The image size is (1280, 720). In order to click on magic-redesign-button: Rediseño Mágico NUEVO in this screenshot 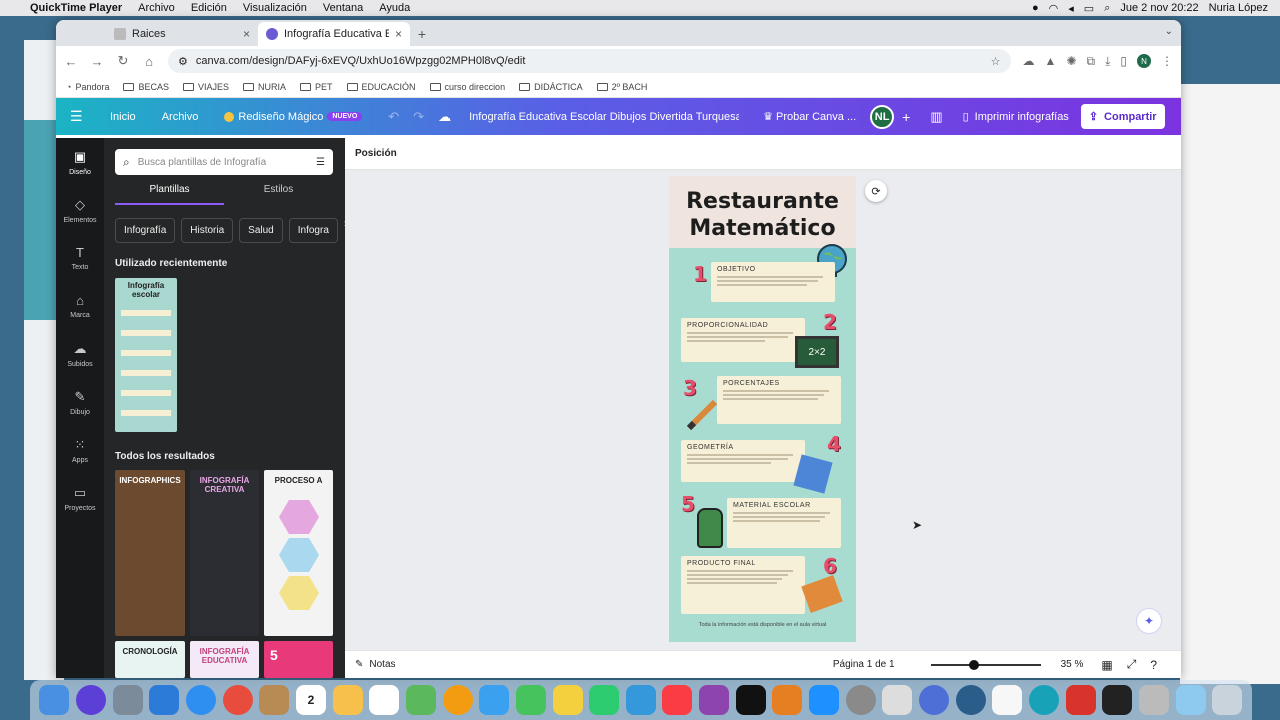, I will do `click(293, 117)`.